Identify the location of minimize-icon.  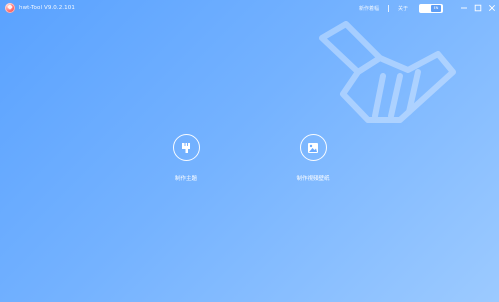
(464, 8).